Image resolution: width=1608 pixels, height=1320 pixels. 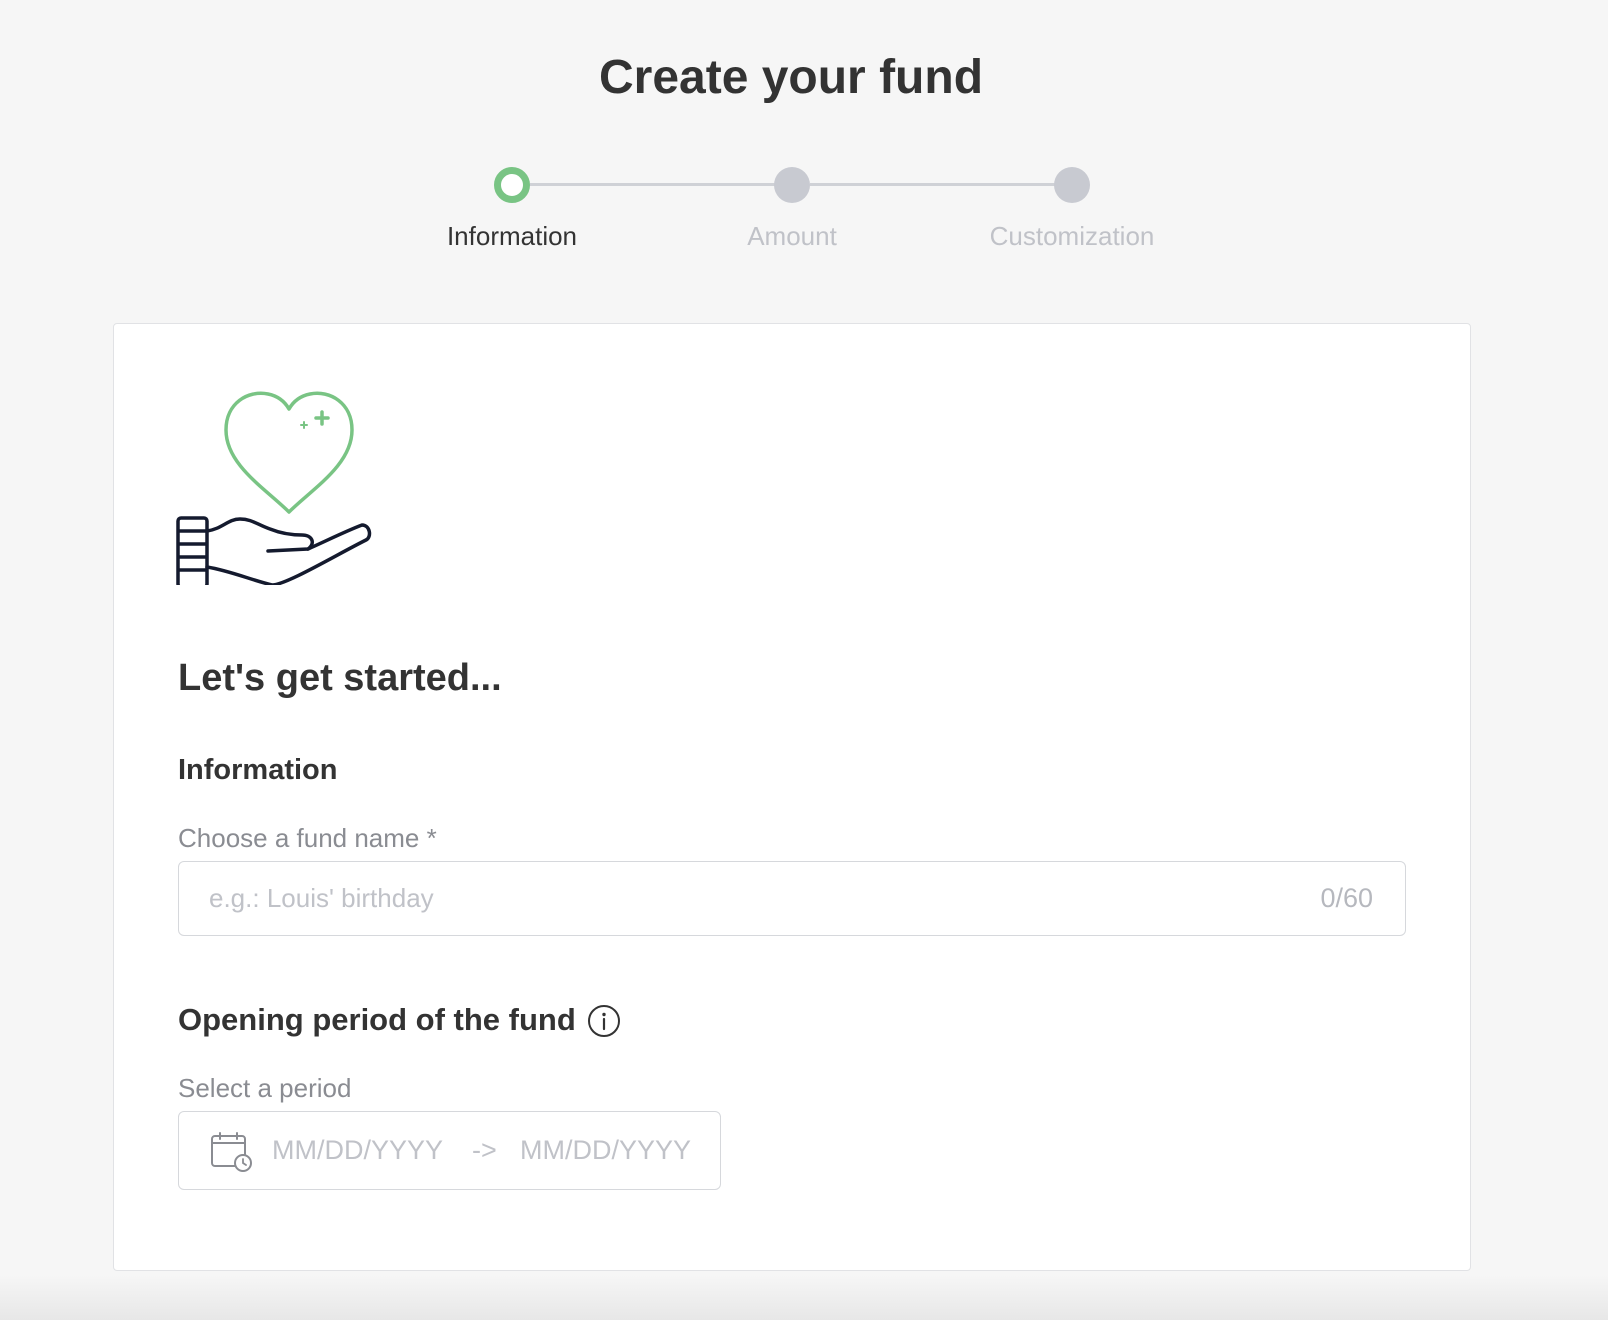 What do you see at coordinates (449, 1150) in the screenshot?
I see `period-date-range-picker: MM/DD/YYYY -> MM/DD/YYYY` at bounding box center [449, 1150].